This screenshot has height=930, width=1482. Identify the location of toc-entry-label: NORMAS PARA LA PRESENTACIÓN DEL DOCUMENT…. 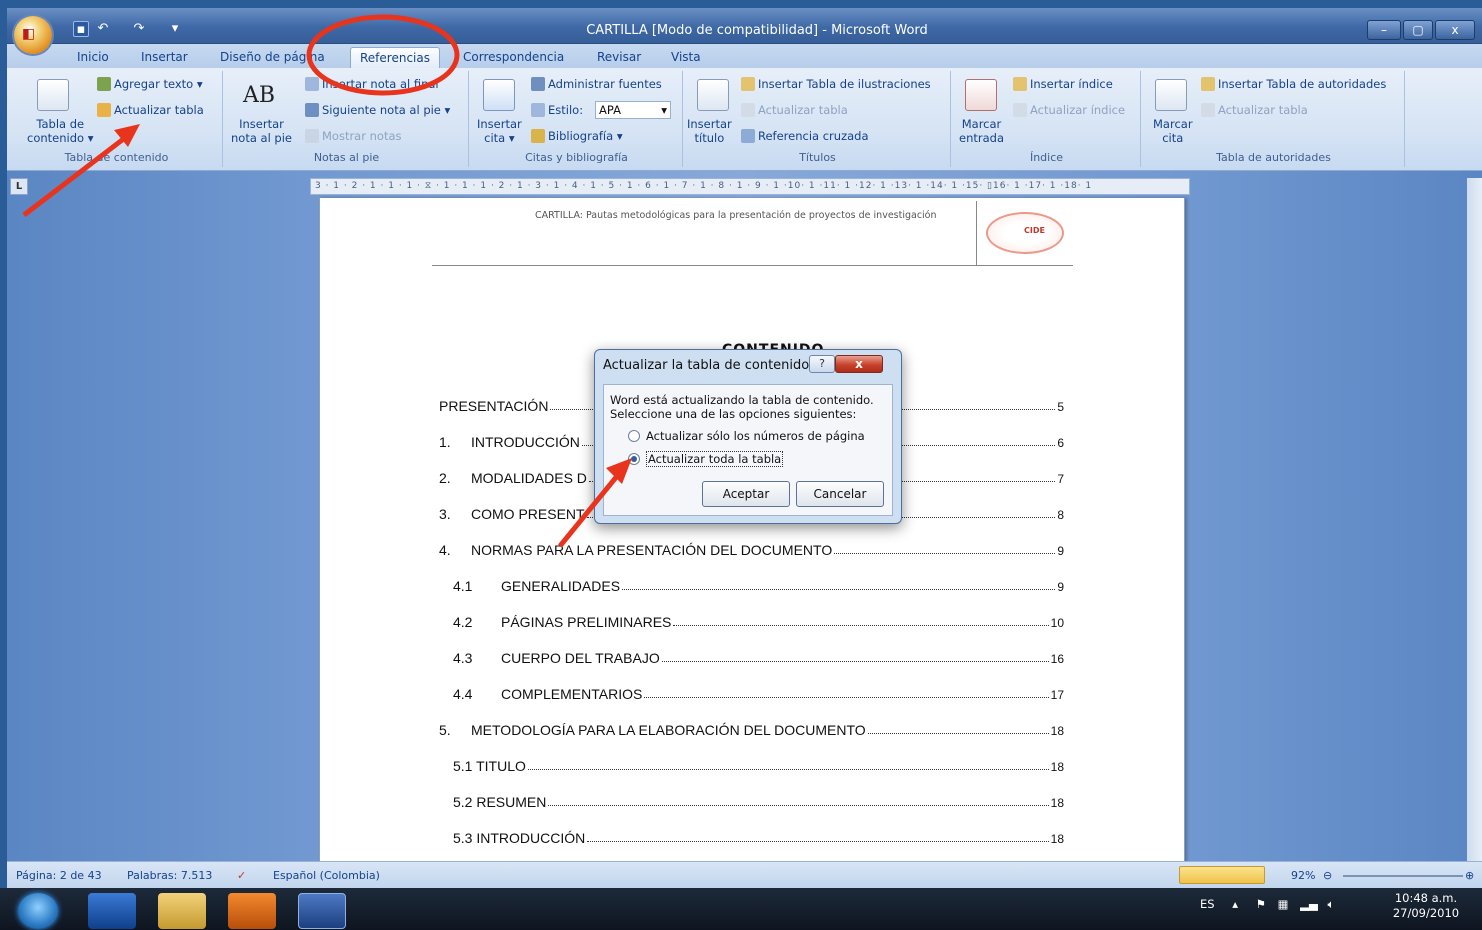
(652, 550).